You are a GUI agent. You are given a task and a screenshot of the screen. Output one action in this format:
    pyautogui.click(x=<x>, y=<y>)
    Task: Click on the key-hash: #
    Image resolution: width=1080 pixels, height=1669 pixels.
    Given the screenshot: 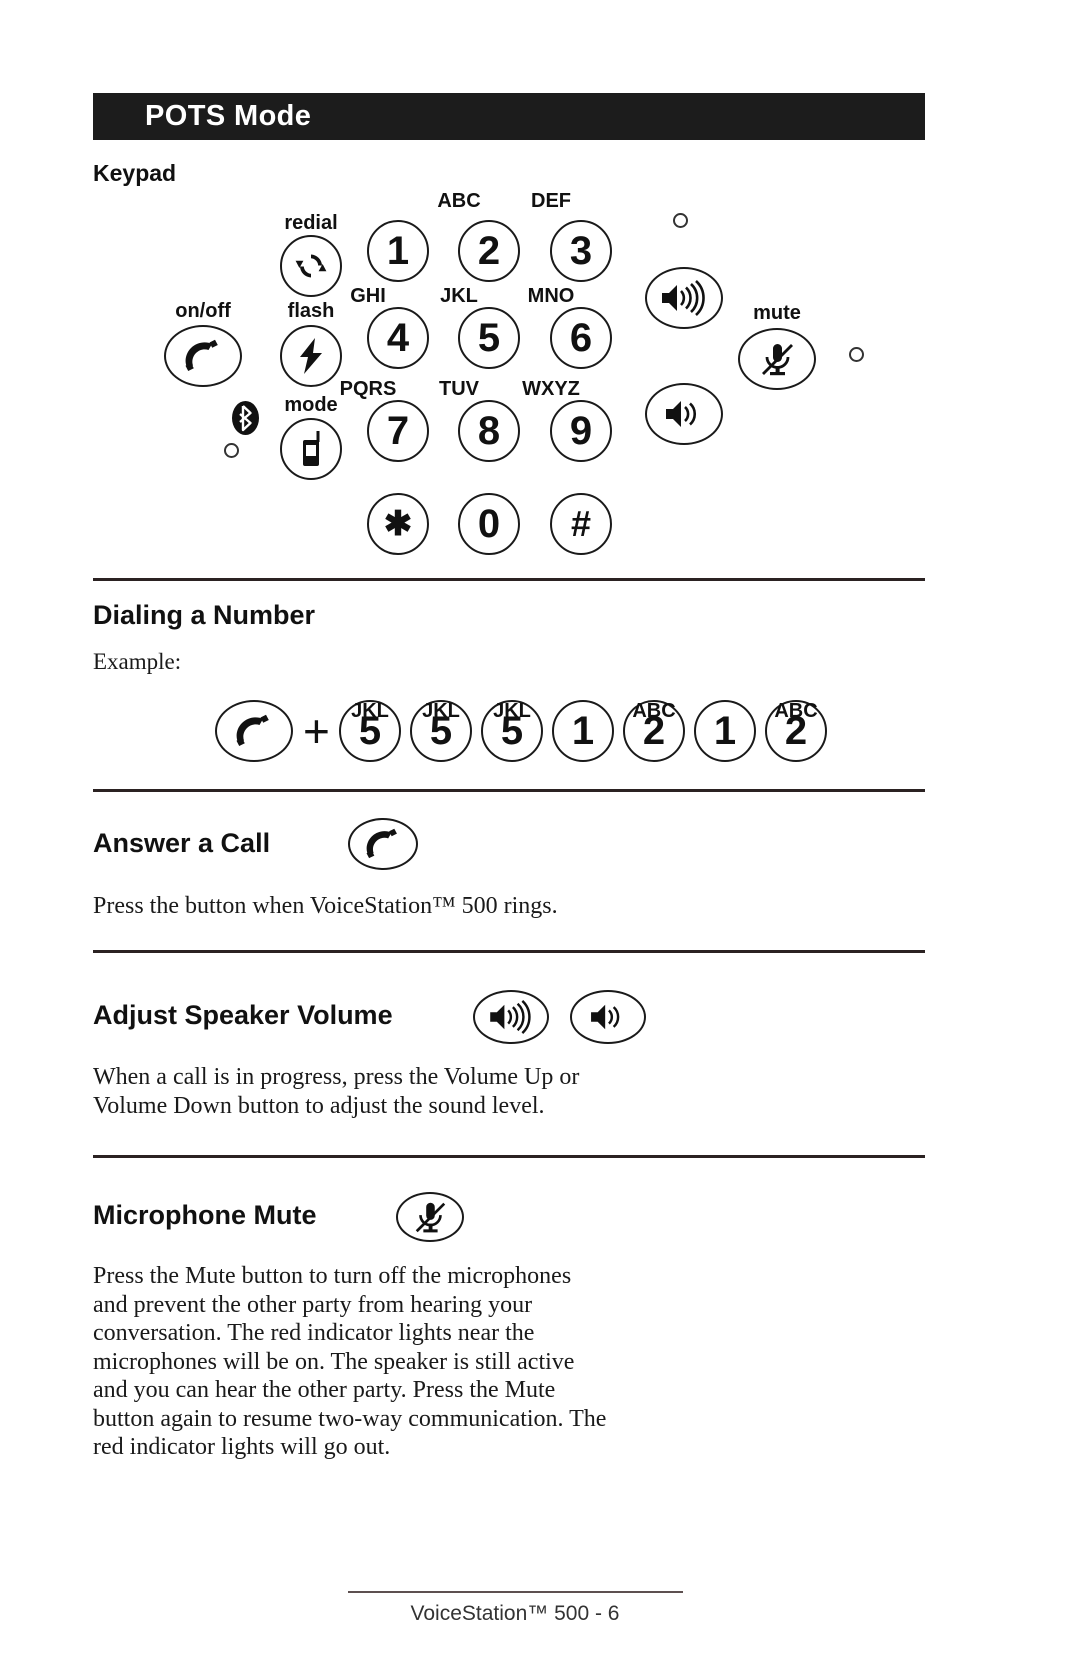 What is the action you would take?
    pyautogui.click(x=581, y=524)
    